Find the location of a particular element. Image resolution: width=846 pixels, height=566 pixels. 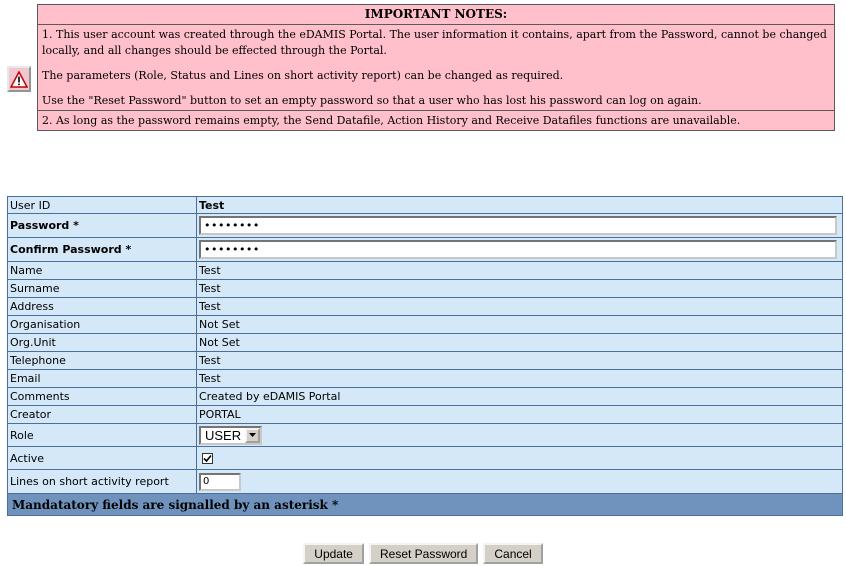

role-select: USER is located at coordinates (231, 435).